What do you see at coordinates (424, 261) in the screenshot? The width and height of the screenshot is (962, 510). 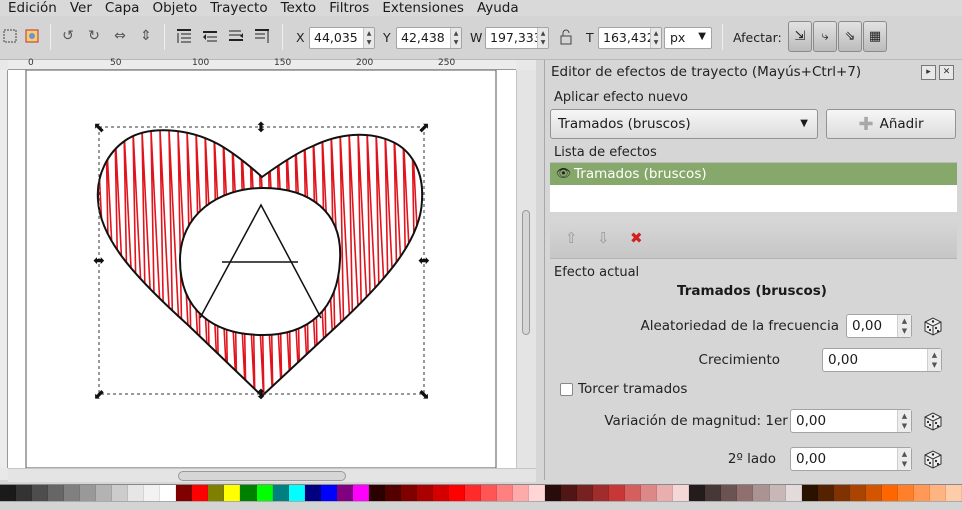 I see `scale-handle: ⬌` at bounding box center [424, 261].